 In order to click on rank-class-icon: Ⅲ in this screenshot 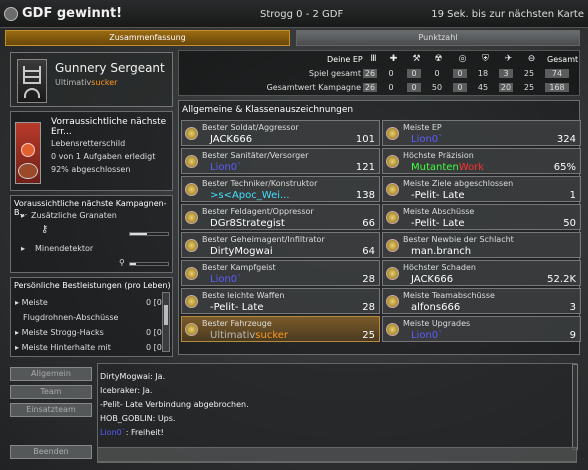, I will do `click(373, 59)`.